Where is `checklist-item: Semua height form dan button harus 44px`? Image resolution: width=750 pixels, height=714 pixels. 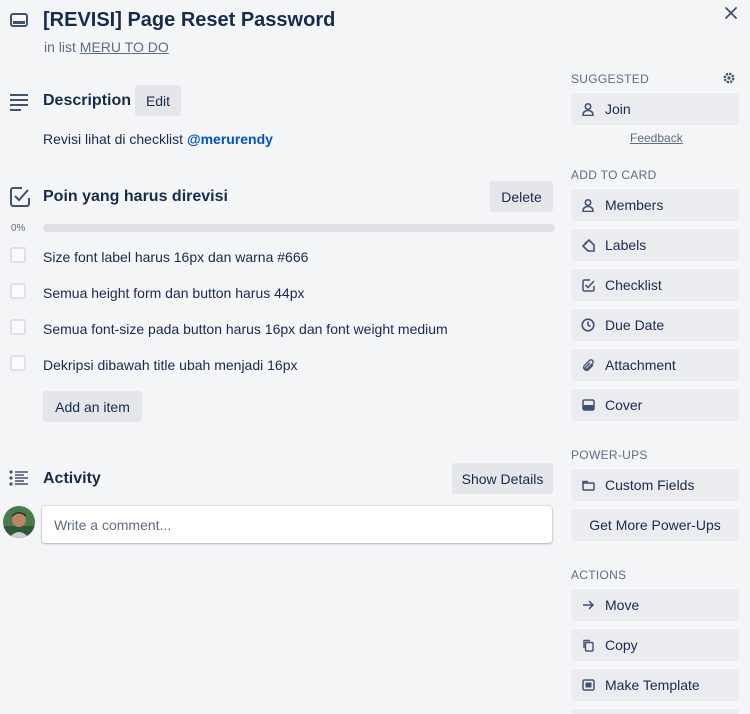
checklist-item: Semua height form dan button harus 44px is located at coordinates (174, 293).